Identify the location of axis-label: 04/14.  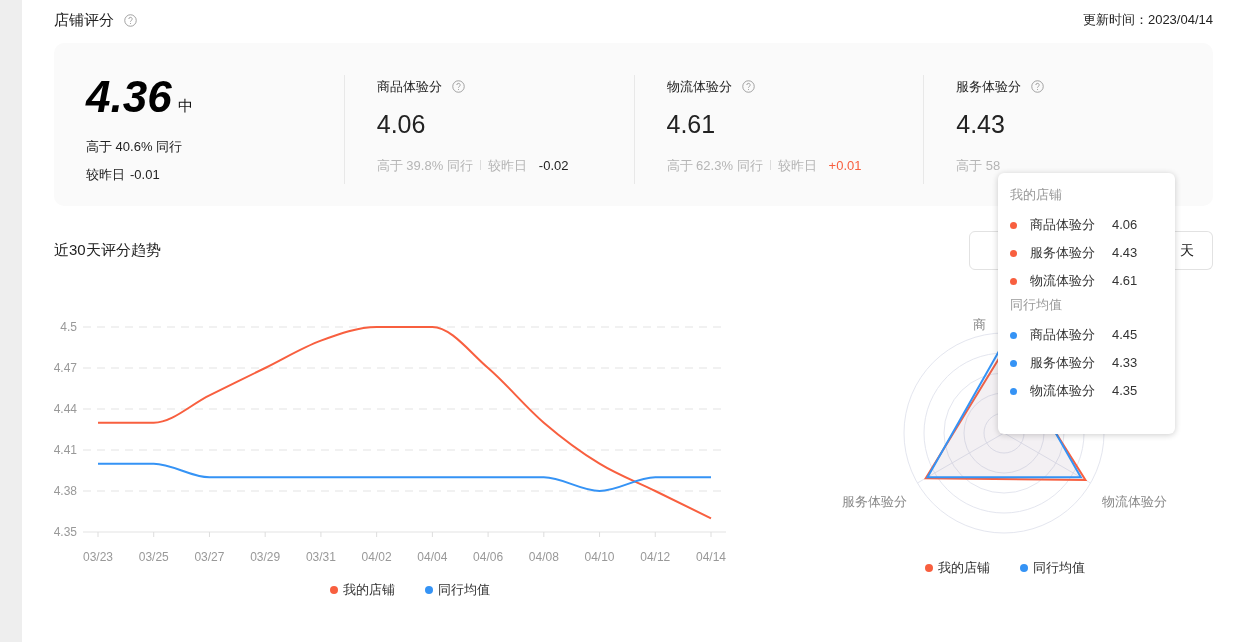
(711, 557).